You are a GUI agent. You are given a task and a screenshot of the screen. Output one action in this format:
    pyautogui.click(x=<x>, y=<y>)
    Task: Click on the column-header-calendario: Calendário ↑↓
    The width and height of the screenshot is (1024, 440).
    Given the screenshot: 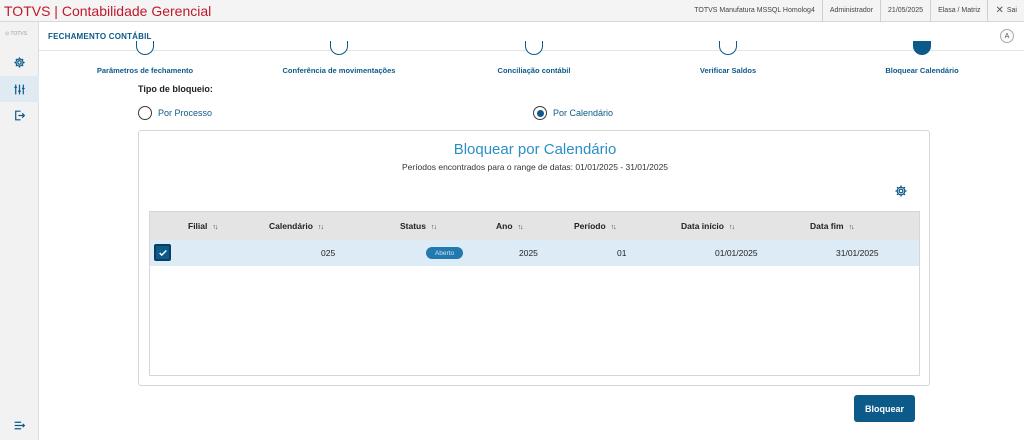 What is the action you would take?
    pyautogui.click(x=296, y=226)
    